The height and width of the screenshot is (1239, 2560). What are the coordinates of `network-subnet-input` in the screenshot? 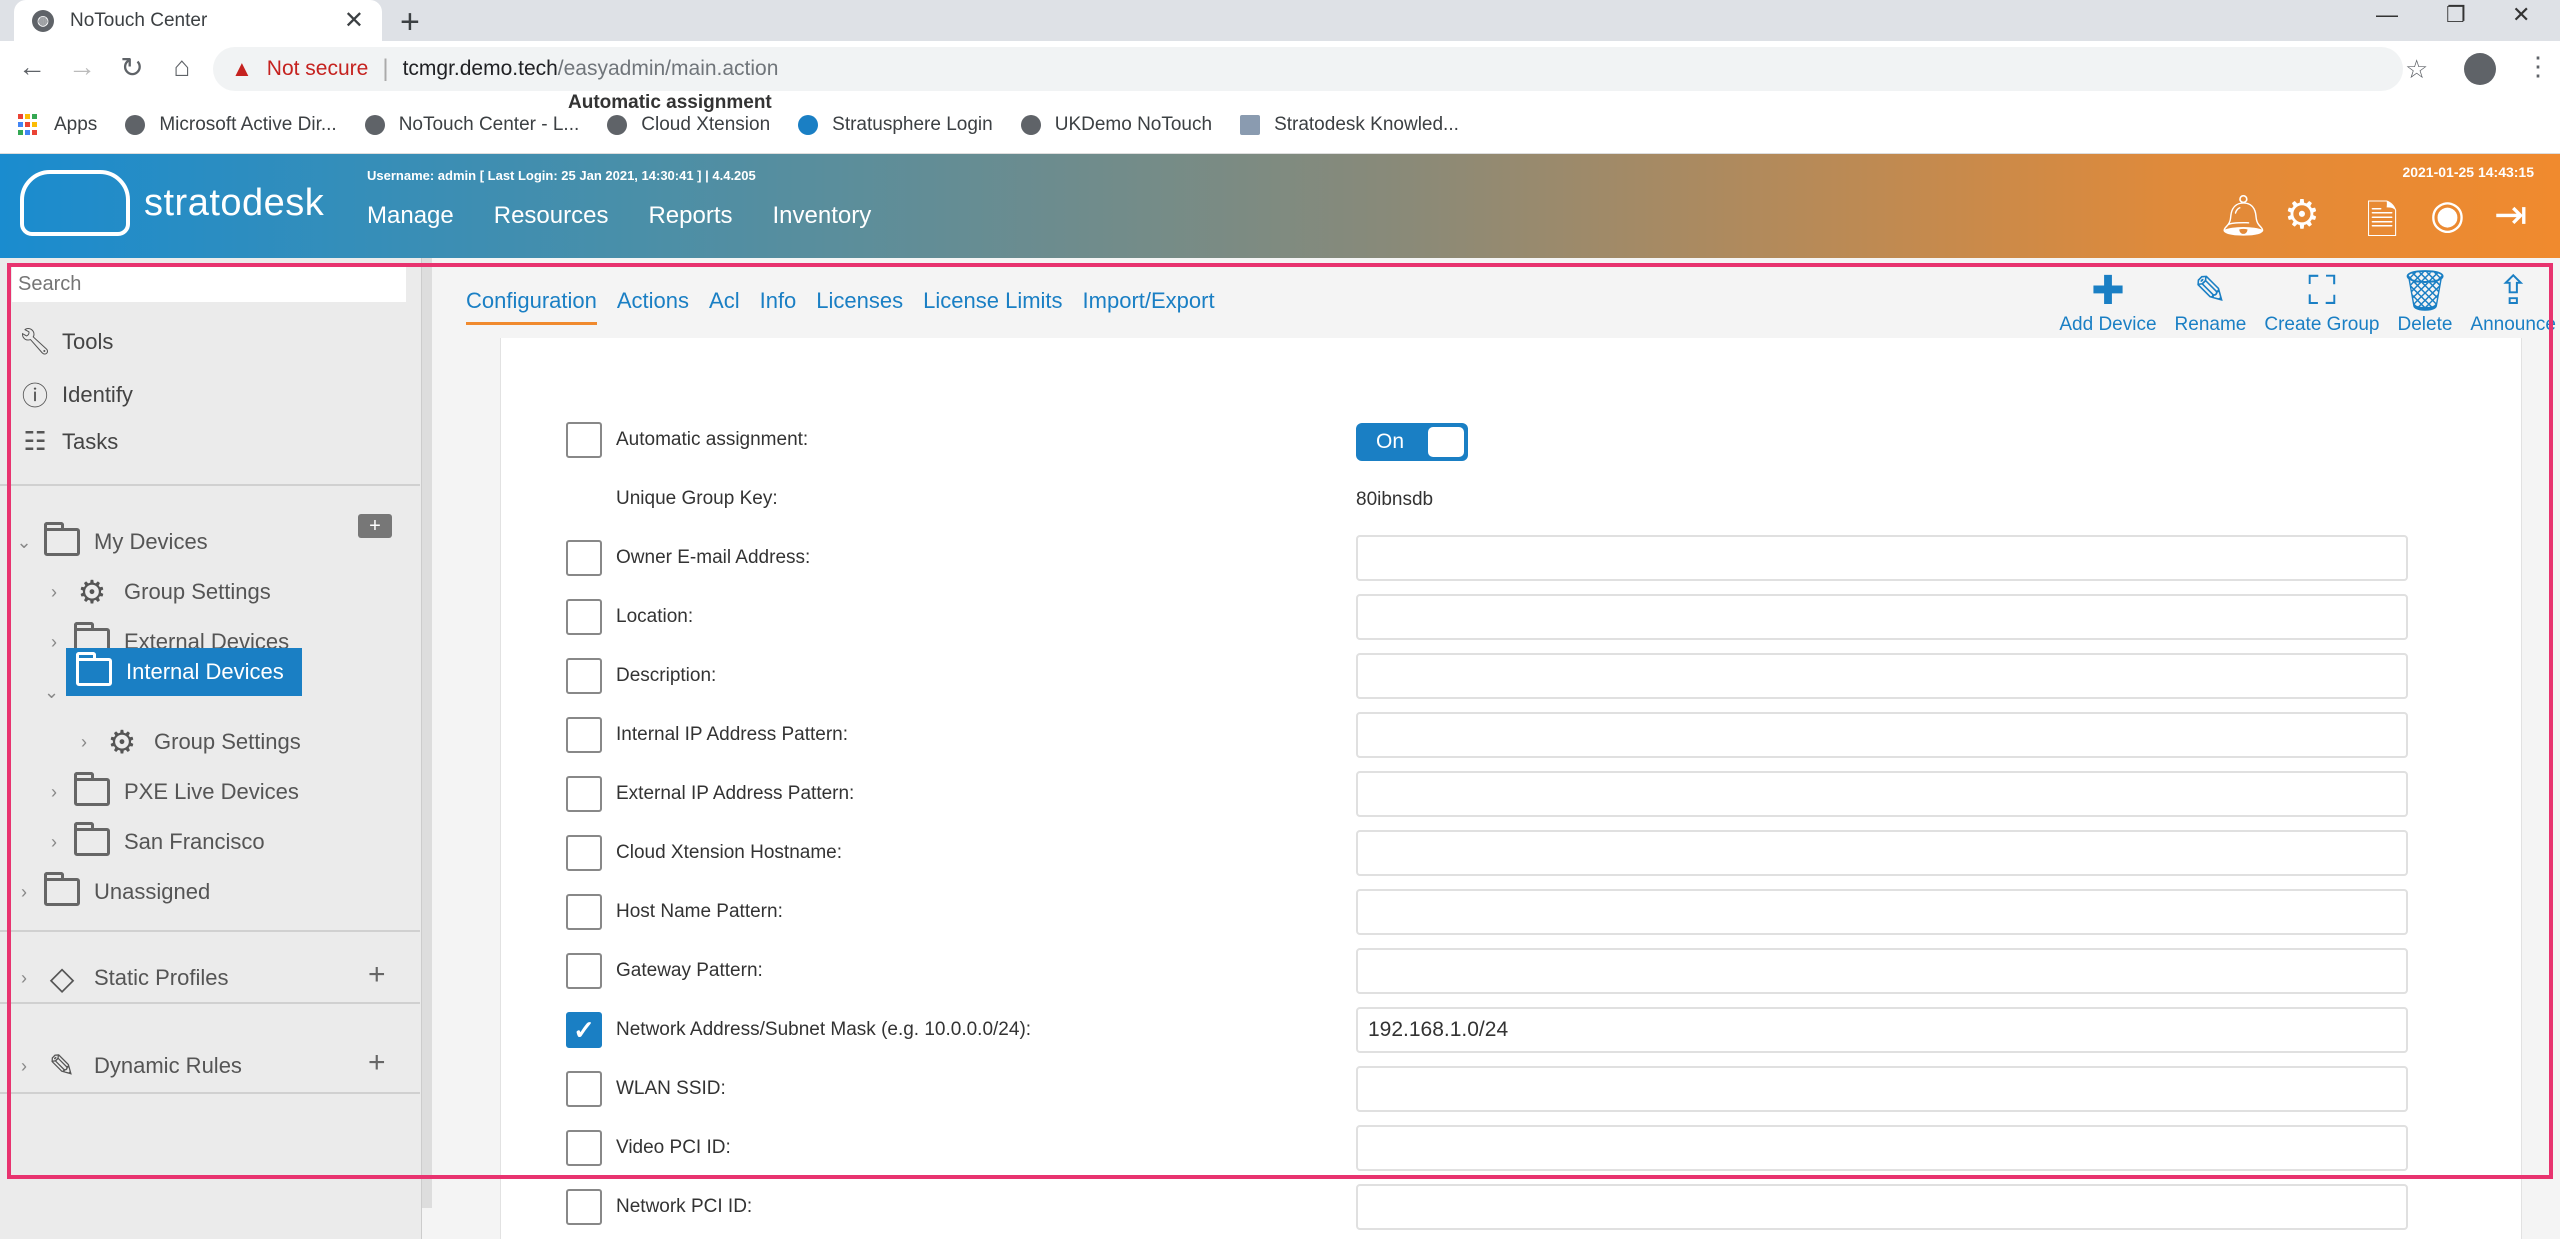 It's located at (1882, 1030).